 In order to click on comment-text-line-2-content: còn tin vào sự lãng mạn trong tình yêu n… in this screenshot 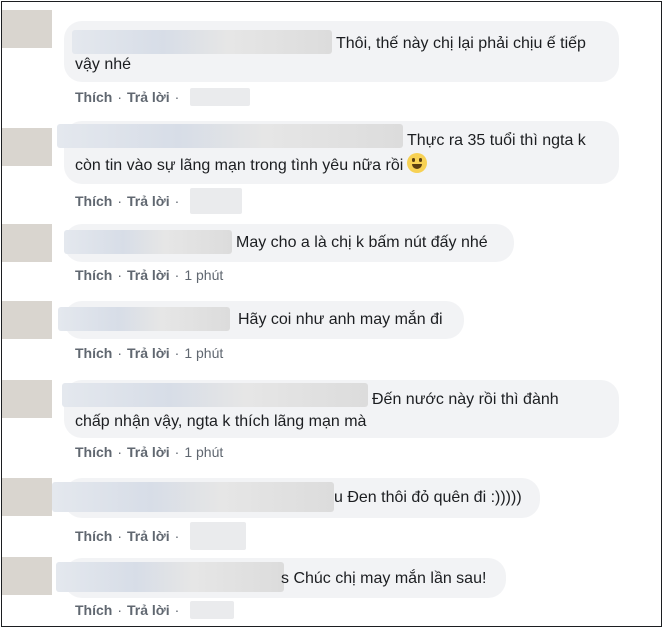, I will do `click(239, 165)`.